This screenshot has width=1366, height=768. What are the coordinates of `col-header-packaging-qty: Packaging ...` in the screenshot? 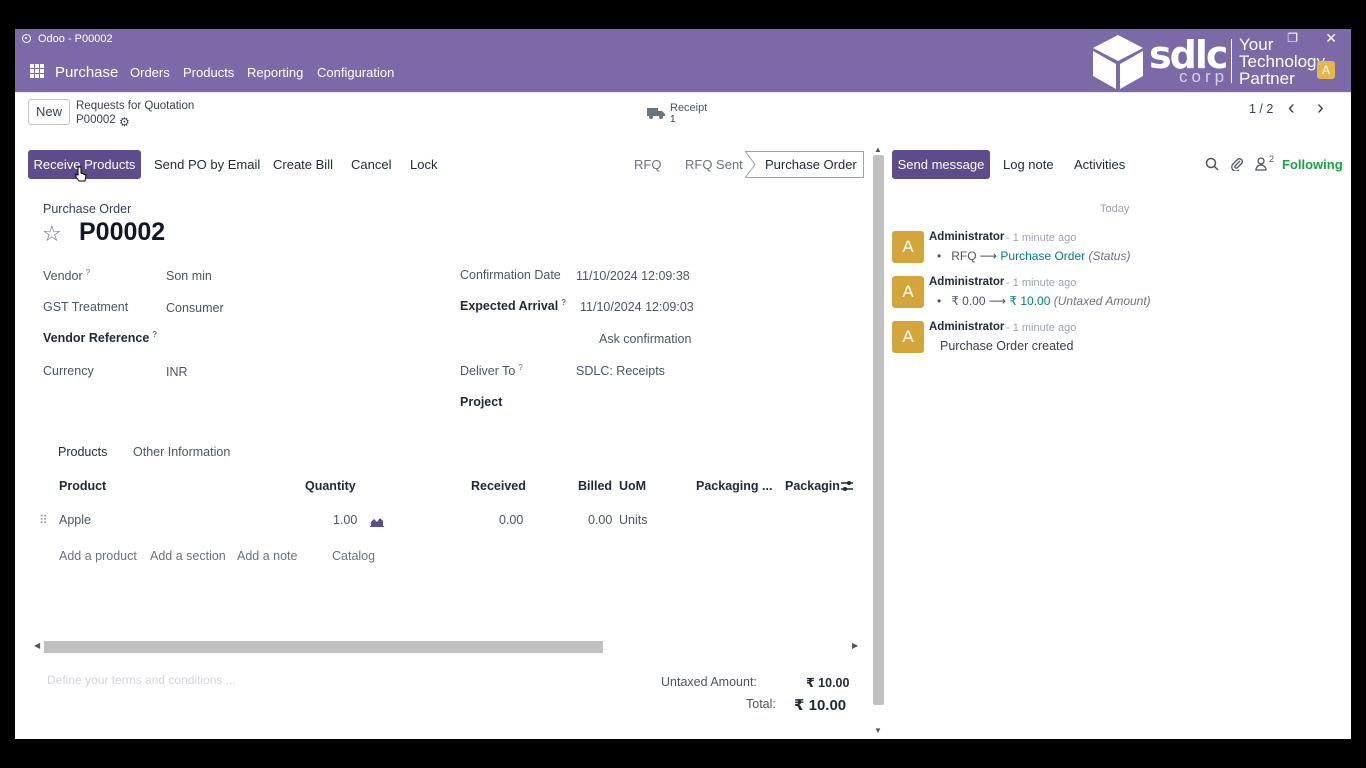 It's located at (734, 486).